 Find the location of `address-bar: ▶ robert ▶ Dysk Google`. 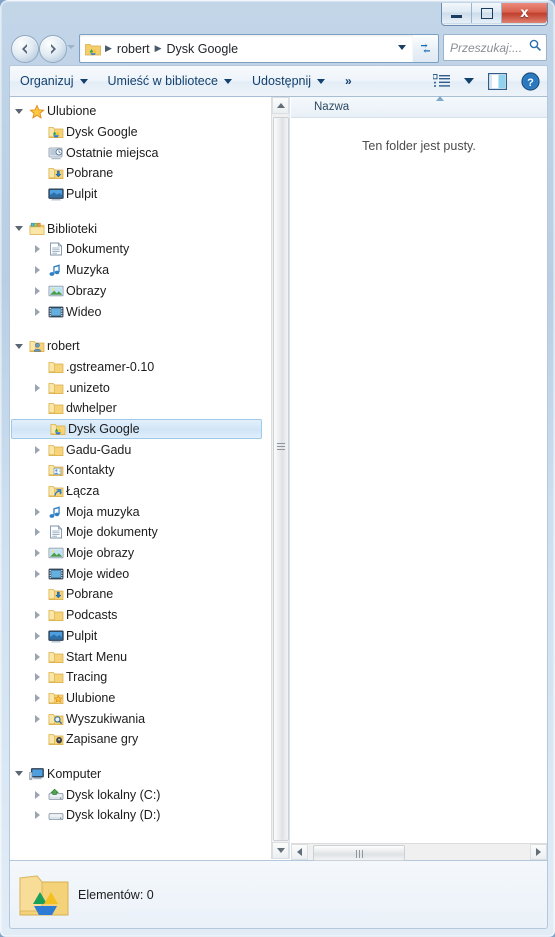

address-bar: ▶ robert ▶ Dysk Google is located at coordinates (246, 48).